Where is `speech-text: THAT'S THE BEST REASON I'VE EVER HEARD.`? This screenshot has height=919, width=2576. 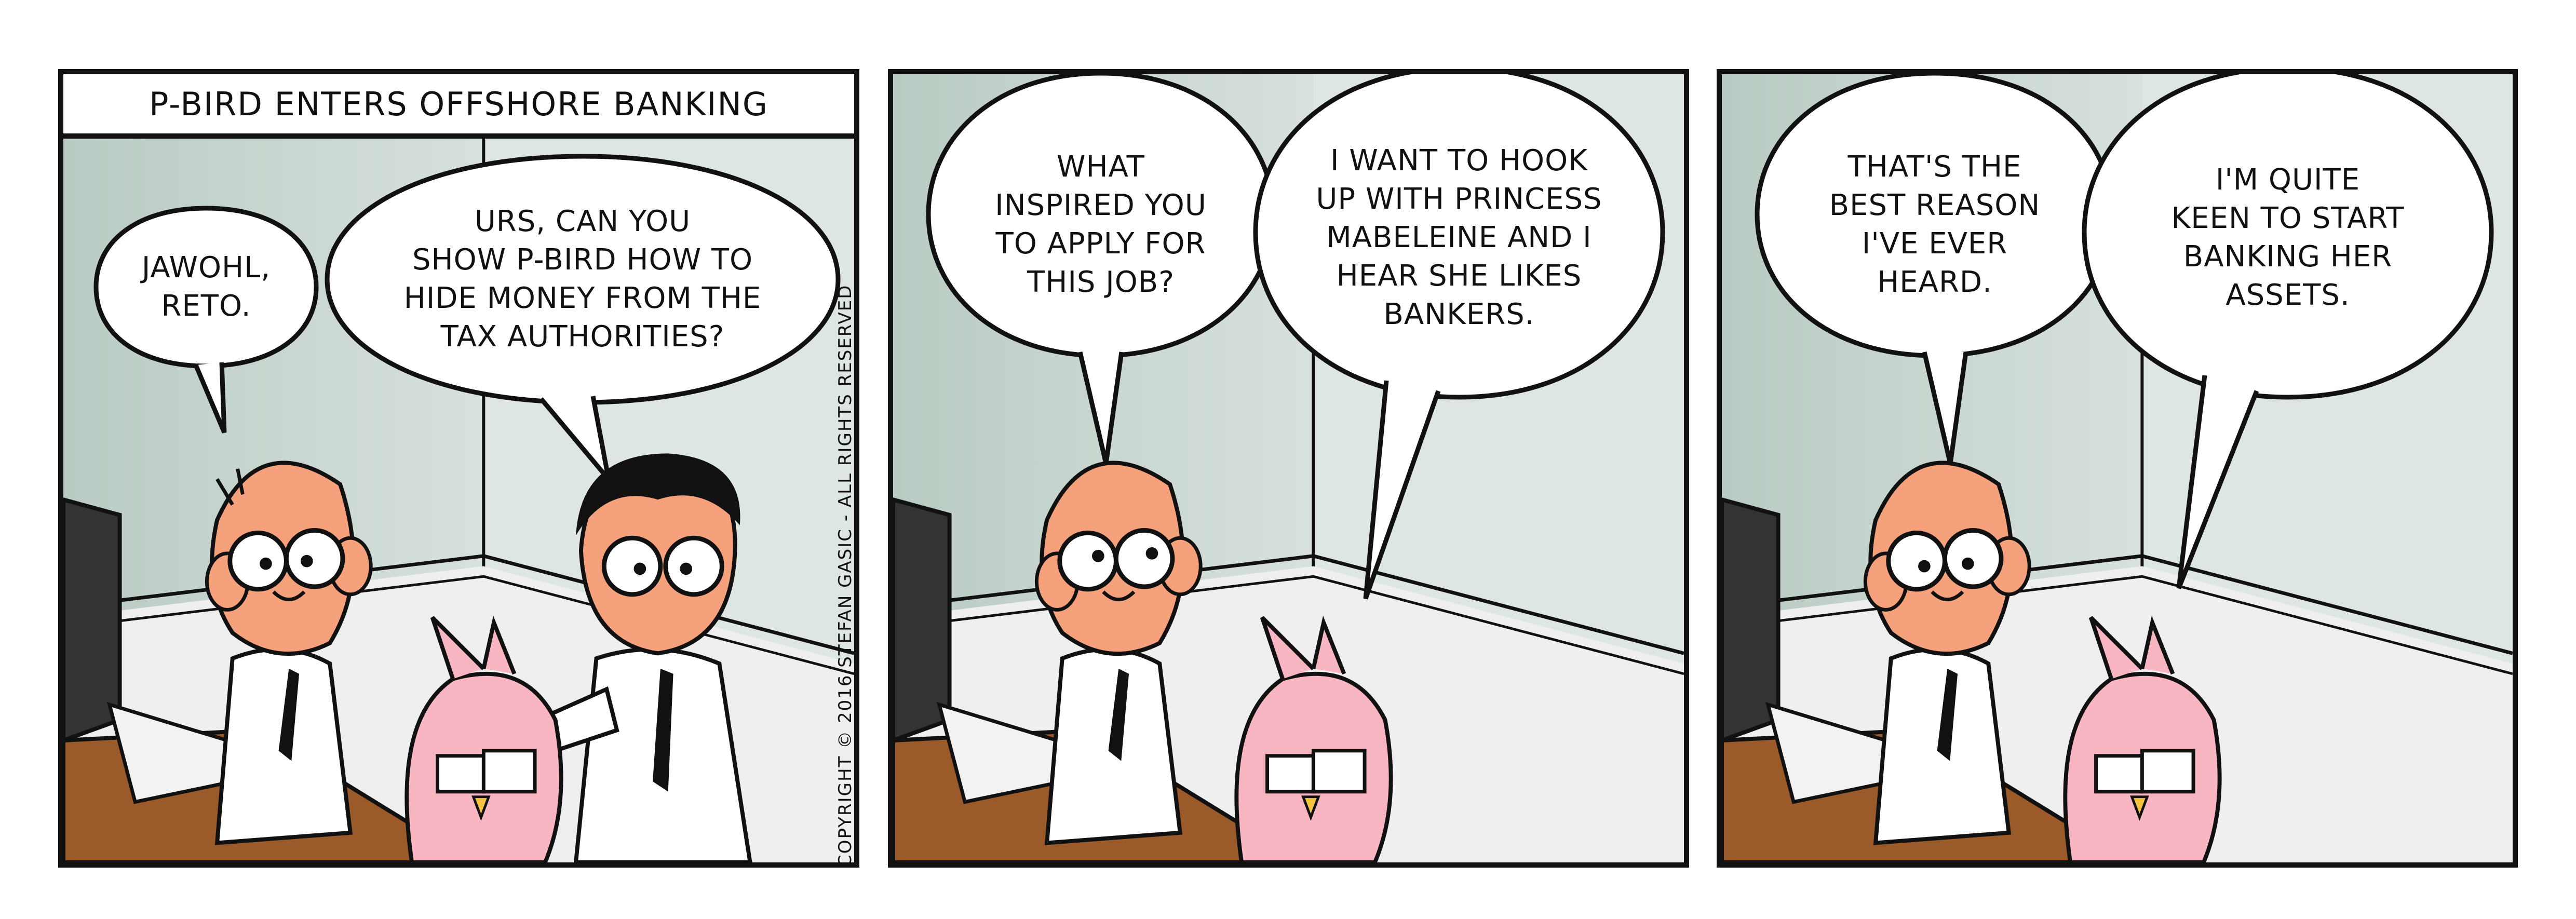 speech-text: THAT'S THE BEST REASON I'VE EVER HEARD. is located at coordinates (1935, 224).